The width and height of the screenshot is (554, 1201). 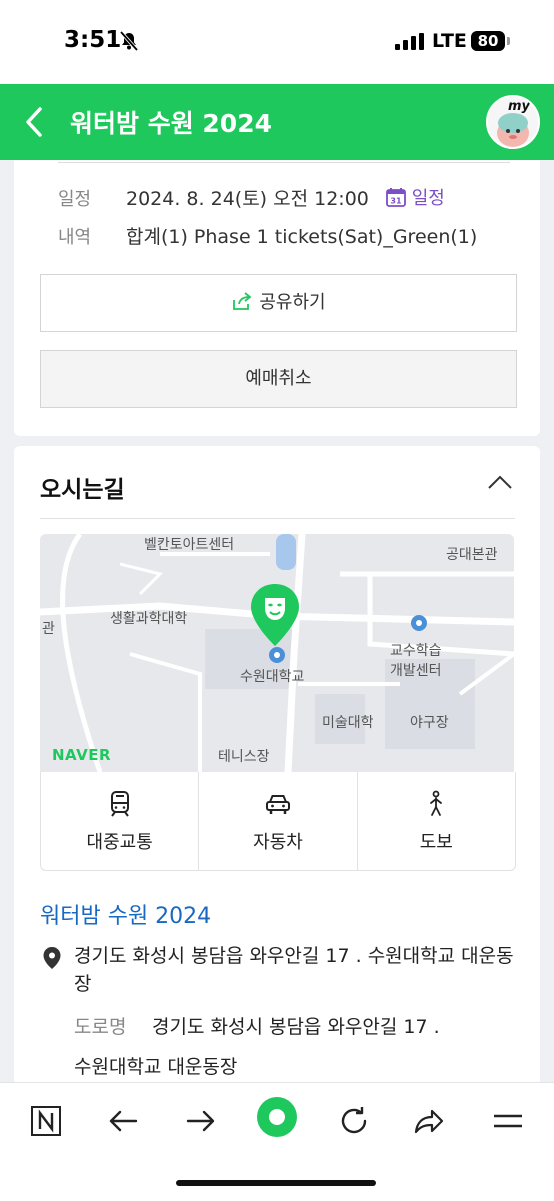 I want to click on map-marker-icon, so click(x=275, y=615).